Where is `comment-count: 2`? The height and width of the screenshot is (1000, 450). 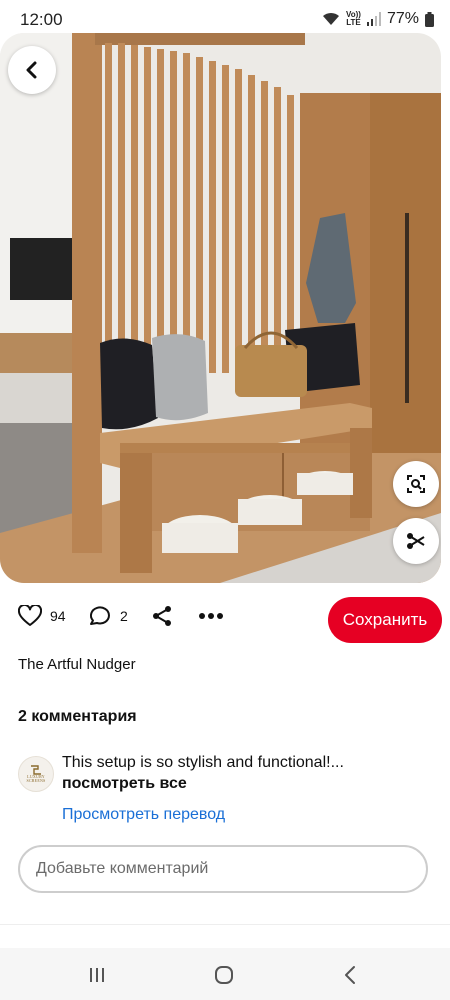 comment-count: 2 is located at coordinates (124, 616).